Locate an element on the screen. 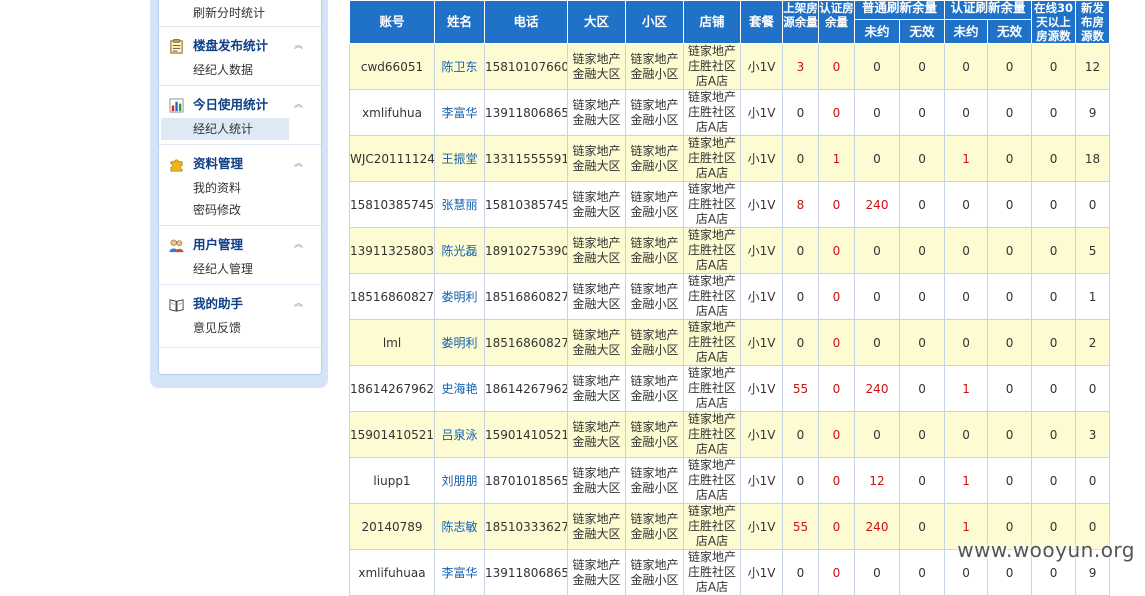  menu-title: 资料管理 is located at coordinates (218, 163).